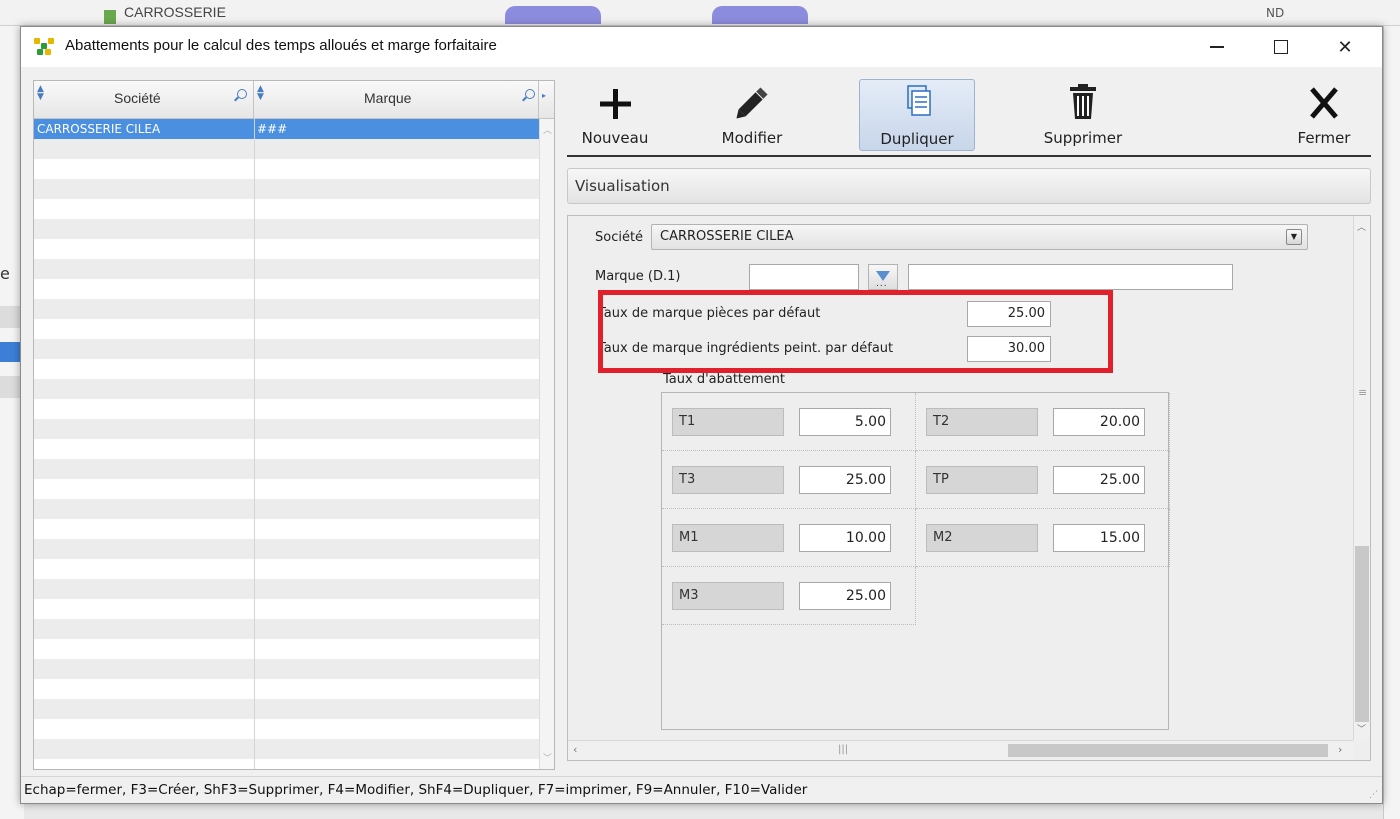  What do you see at coordinates (1083, 138) in the screenshot?
I see `supprimer-label: Supprimer` at bounding box center [1083, 138].